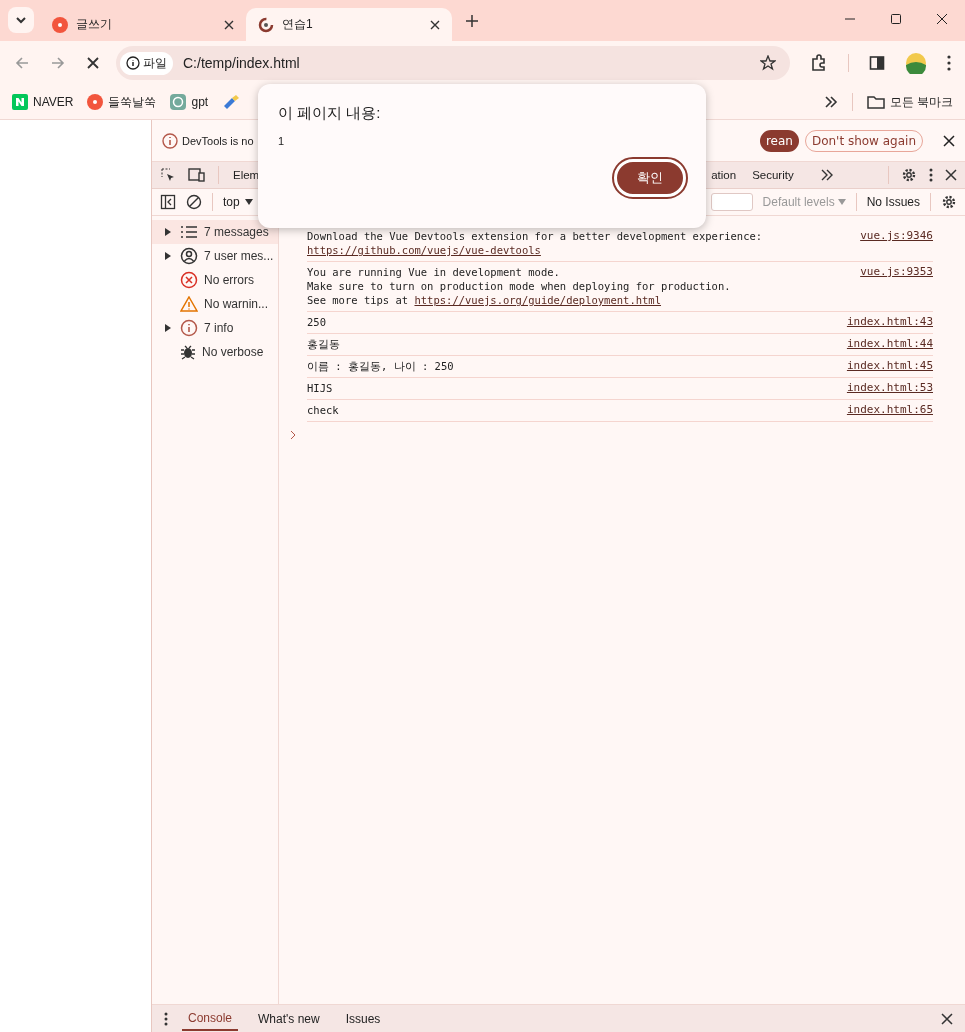  Describe the element at coordinates (188, 352) in the screenshot. I see `bug-icon` at that location.